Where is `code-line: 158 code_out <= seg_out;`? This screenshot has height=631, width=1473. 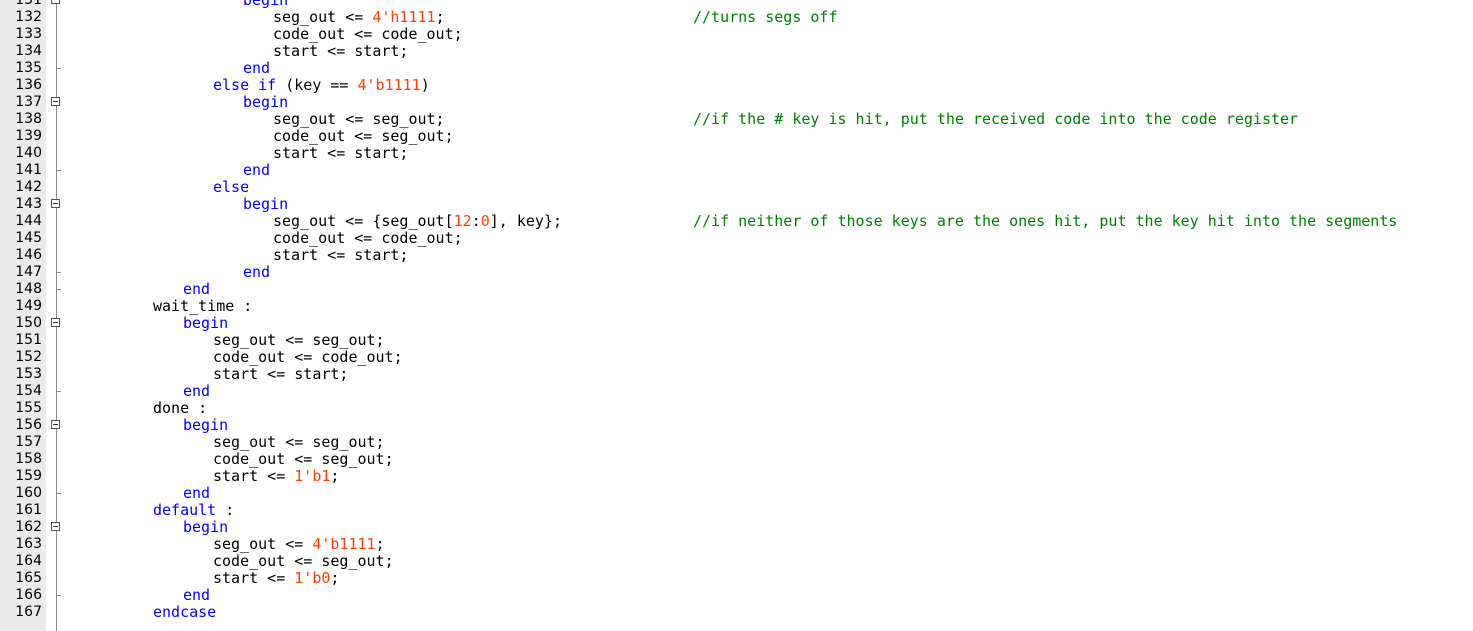 code-line: 158 code_out <= seg_out; is located at coordinates (736, 459).